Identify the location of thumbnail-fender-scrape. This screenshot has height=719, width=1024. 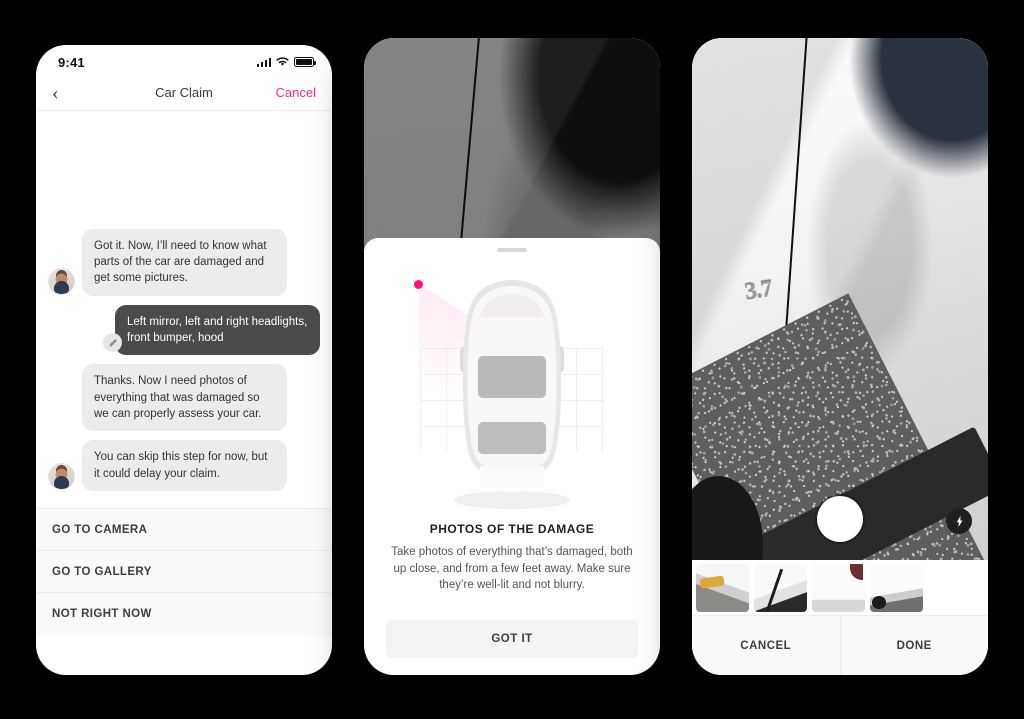
(838, 587).